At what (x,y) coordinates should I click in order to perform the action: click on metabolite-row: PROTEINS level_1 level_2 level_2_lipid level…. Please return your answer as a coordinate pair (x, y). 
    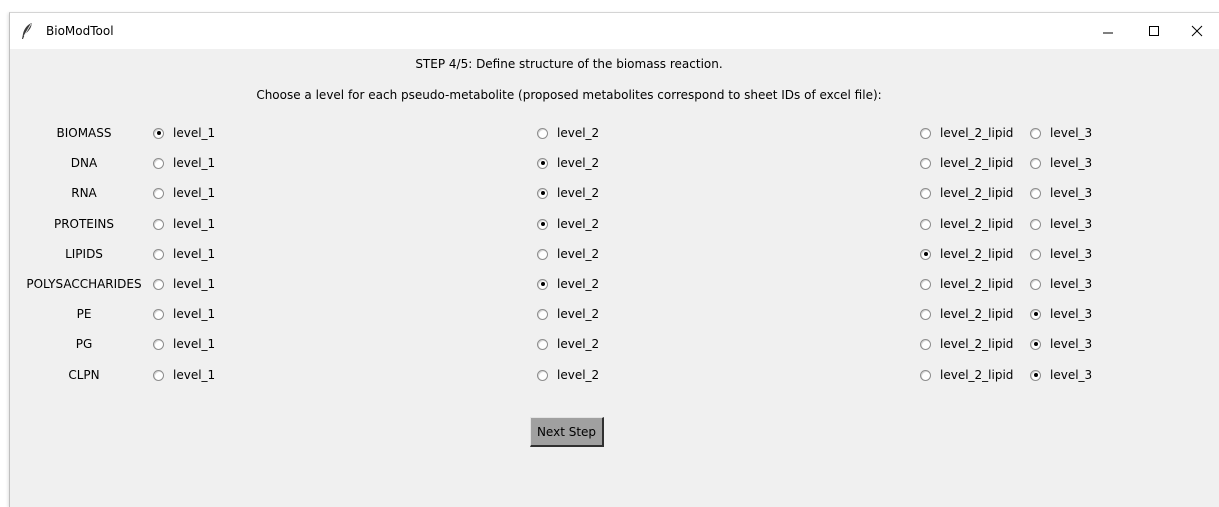
    Looking at the image, I should click on (614, 224).